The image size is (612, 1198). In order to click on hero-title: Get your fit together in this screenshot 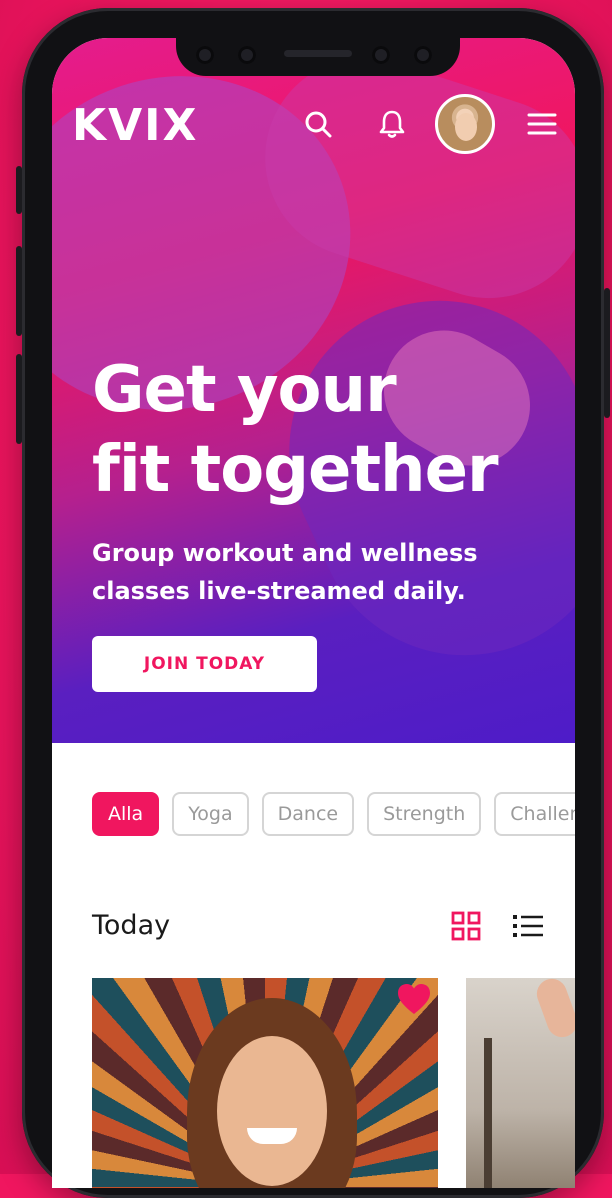, I will do `click(327, 430)`.